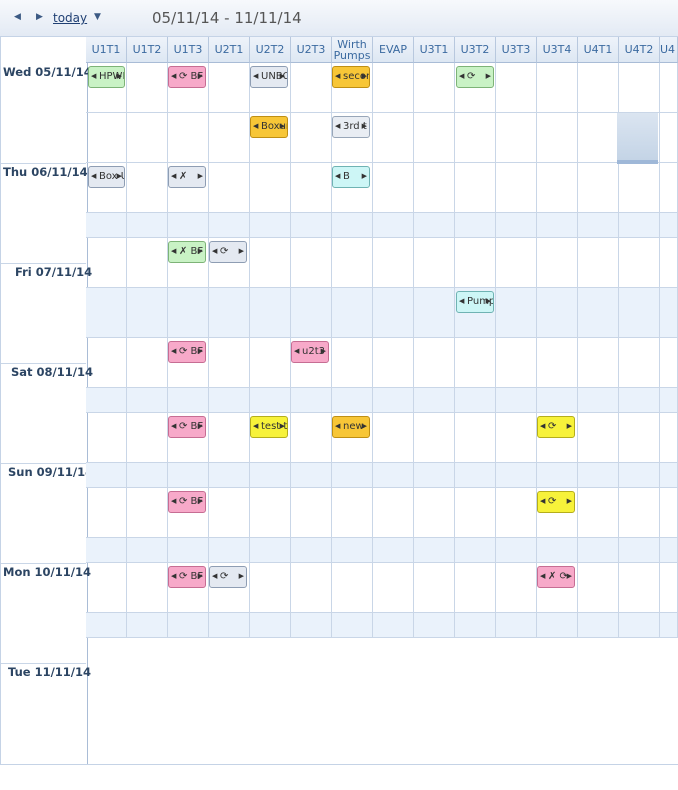 This screenshot has width=678, height=790. What do you see at coordinates (556, 577) in the screenshot?
I see `calendar-event: ◀ ✗ ⟳ ▶` at bounding box center [556, 577].